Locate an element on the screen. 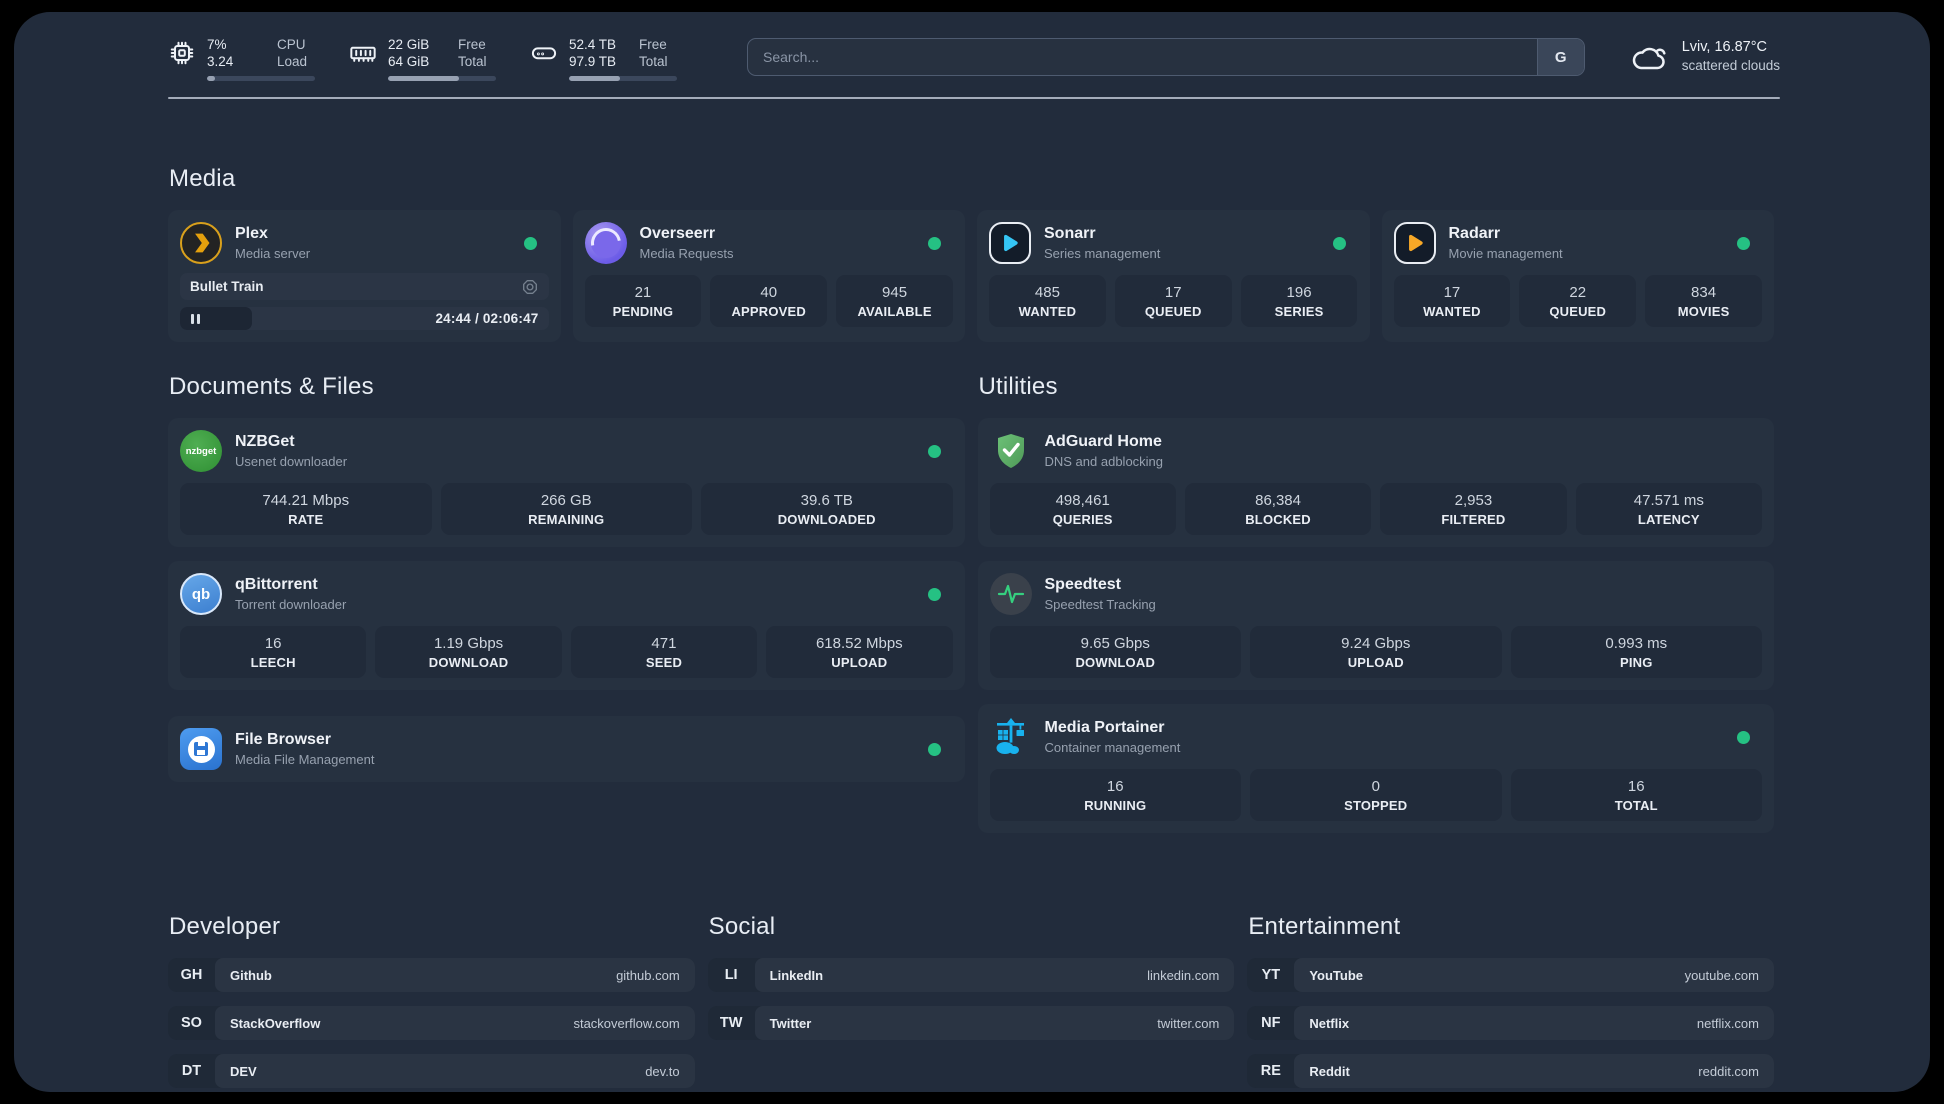 The image size is (1944, 1104). stat-value: 744.21 Mbps is located at coordinates (306, 500).